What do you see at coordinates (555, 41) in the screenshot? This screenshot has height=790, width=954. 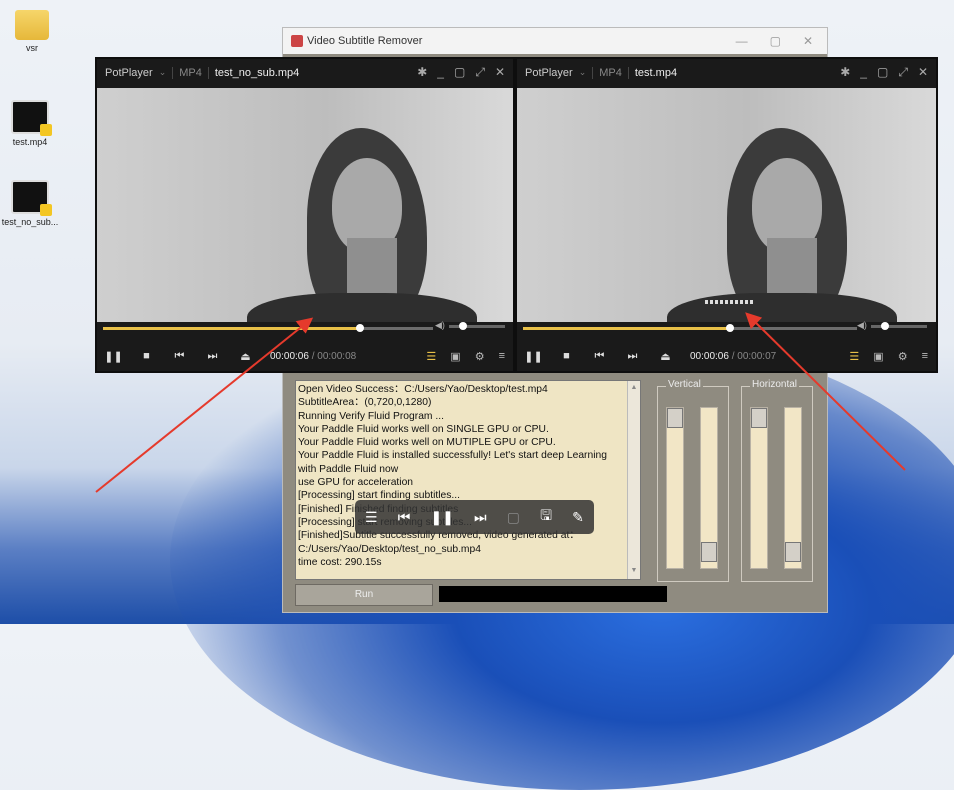 I see `vsr-titlebar: Video Subtitle Remover — ▢ ✕` at bounding box center [555, 41].